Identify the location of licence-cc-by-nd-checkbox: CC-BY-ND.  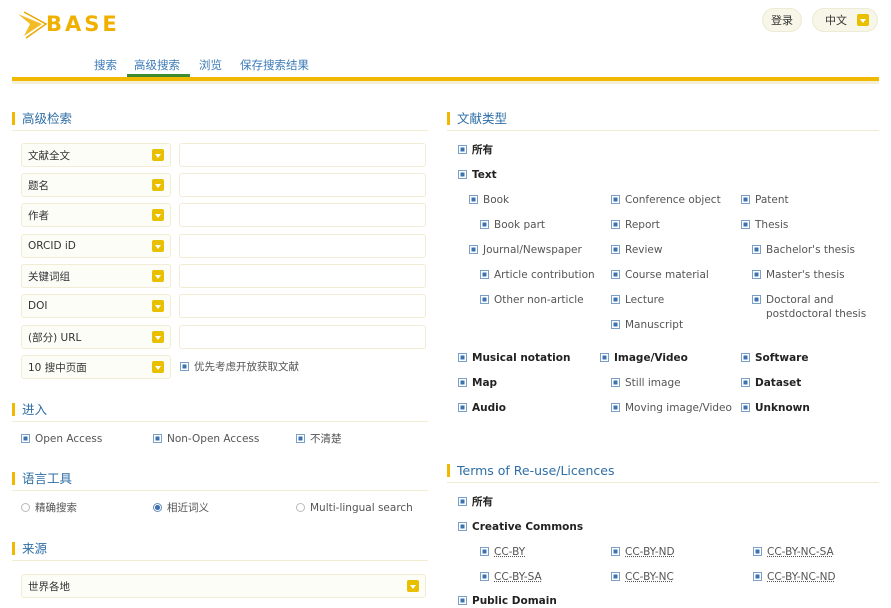
(643, 552).